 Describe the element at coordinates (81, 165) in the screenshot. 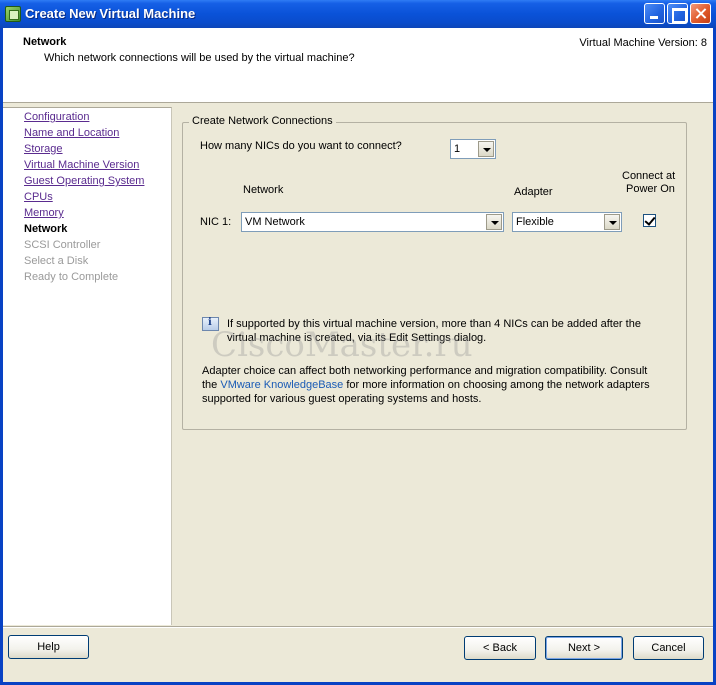

I see `nav-item-vm-version: Virtual Machine Version` at that location.